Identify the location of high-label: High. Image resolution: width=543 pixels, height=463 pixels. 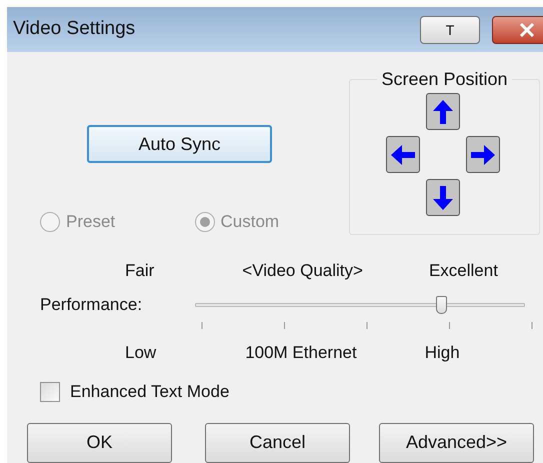
(442, 353).